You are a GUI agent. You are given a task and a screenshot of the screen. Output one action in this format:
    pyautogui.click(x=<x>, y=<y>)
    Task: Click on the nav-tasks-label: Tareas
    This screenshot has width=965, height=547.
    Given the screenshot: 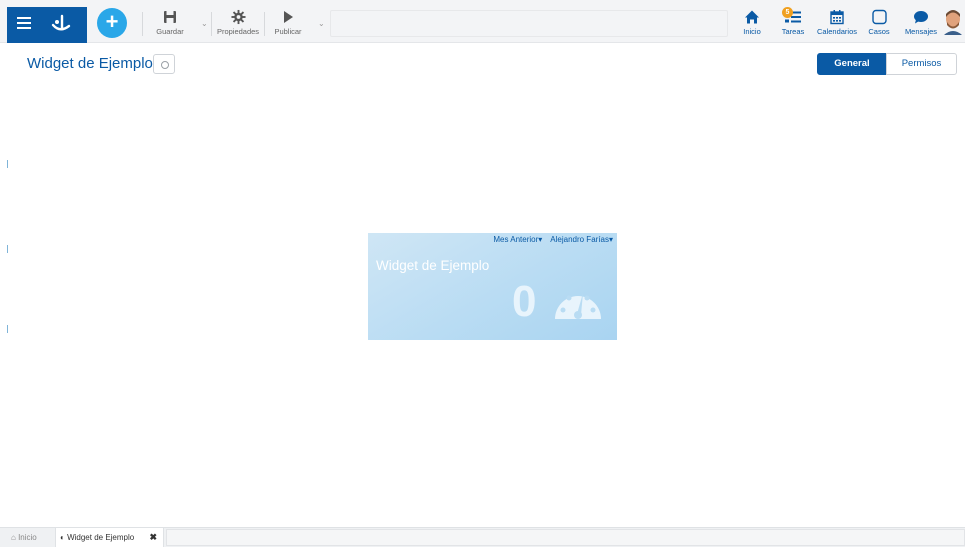 What is the action you would take?
    pyautogui.click(x=793, y=31)
    